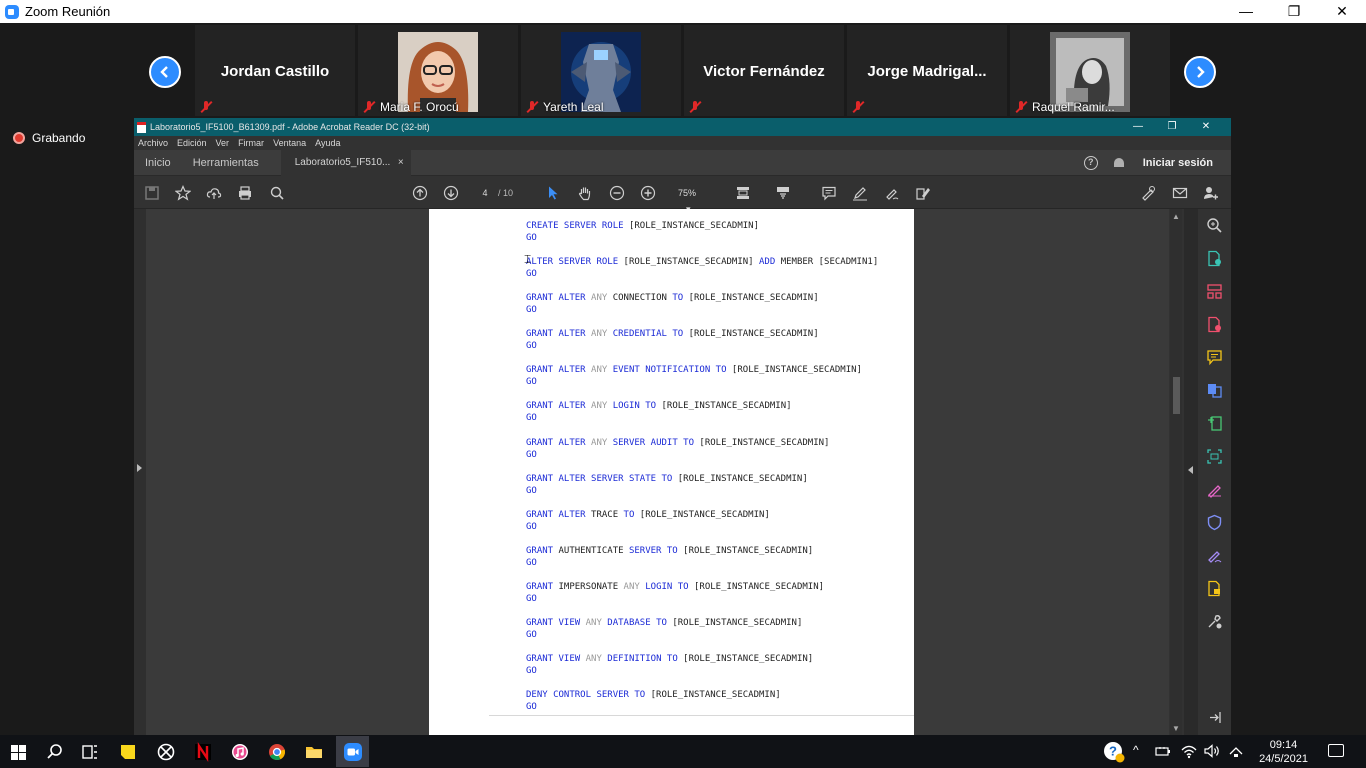  What do you see at coordinates (1214, 357) in the screenshot?
I see `comment-tool-icon` at bounding box center [1214, 357].